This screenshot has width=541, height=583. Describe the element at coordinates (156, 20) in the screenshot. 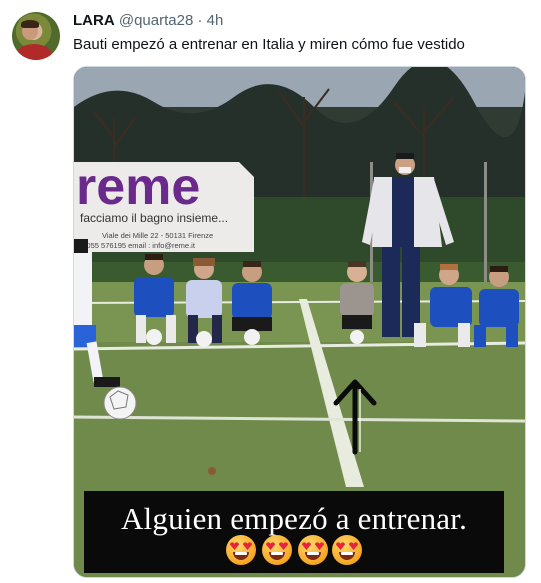

I see `user-handle: @quarta28` at that location.